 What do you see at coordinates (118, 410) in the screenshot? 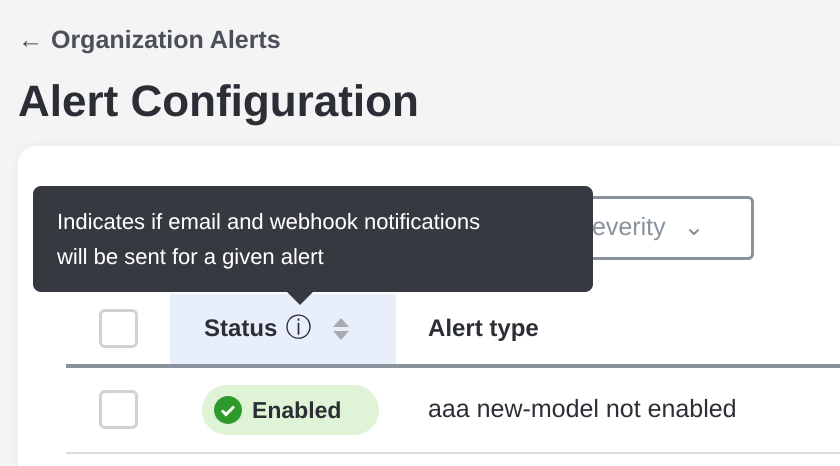
I see `row-checkbox` at bounding box center [118, 410].